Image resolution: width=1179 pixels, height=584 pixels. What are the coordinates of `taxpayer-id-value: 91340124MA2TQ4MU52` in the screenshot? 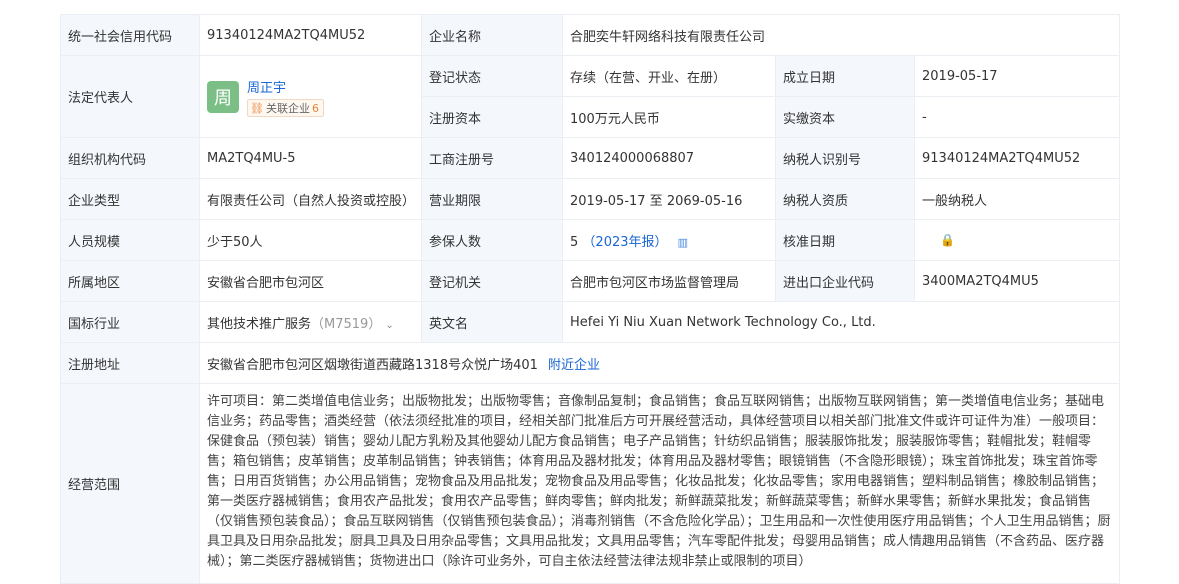 It's located at (1017, 158).